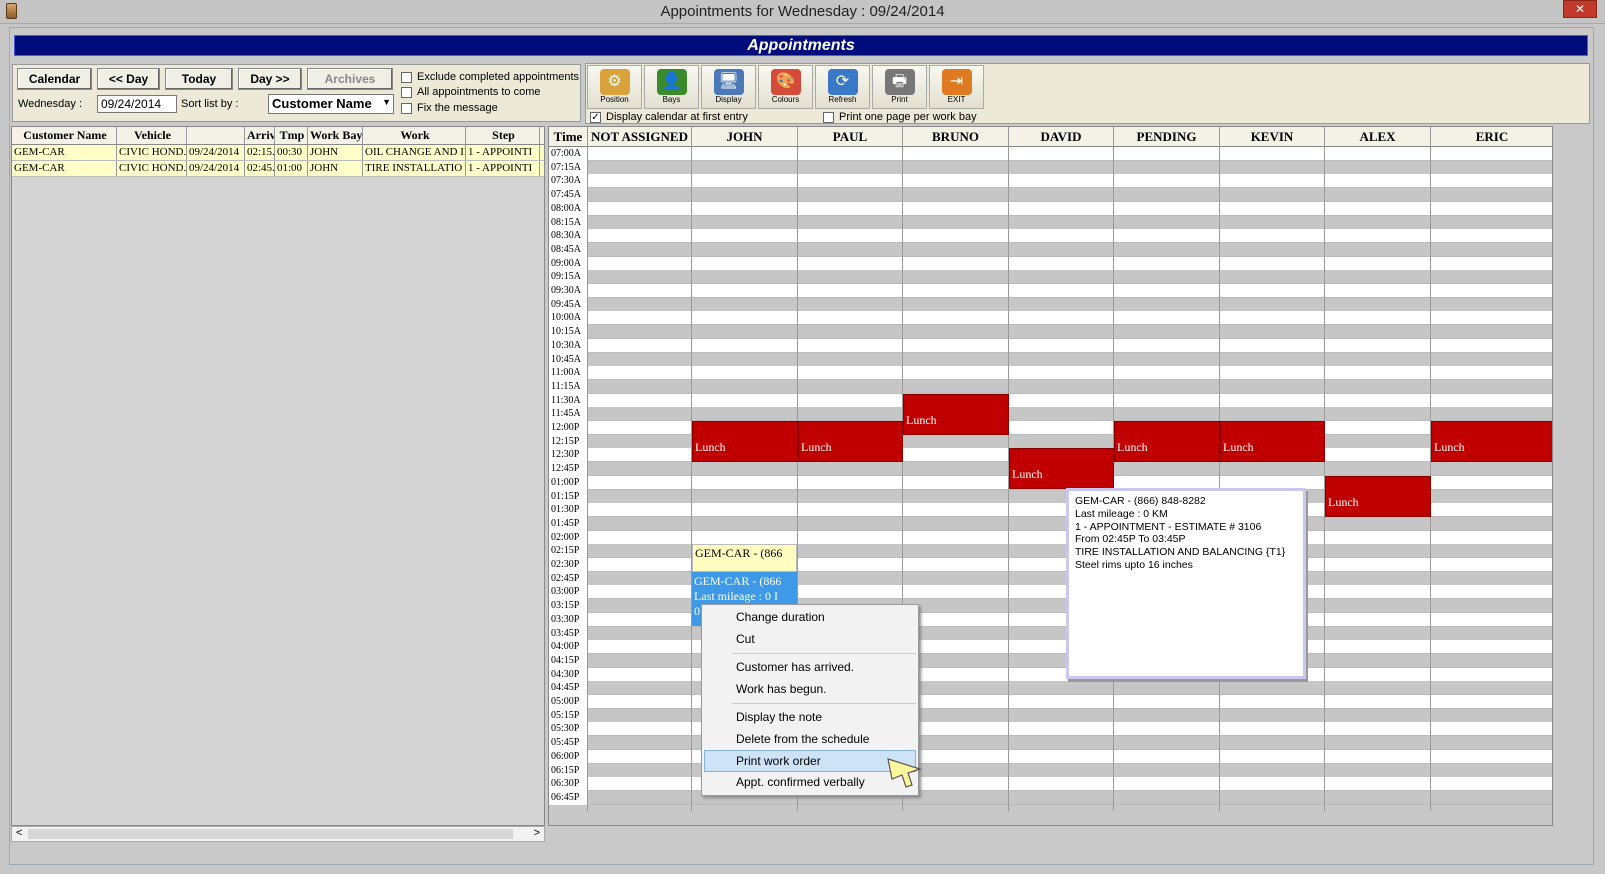 The width and height of the screenshot is (1605, 874). What do you see at coordinates (1061, 137) in the screenshot?
I see `bay-header: DAVID` at bounding box center [1061, 137].